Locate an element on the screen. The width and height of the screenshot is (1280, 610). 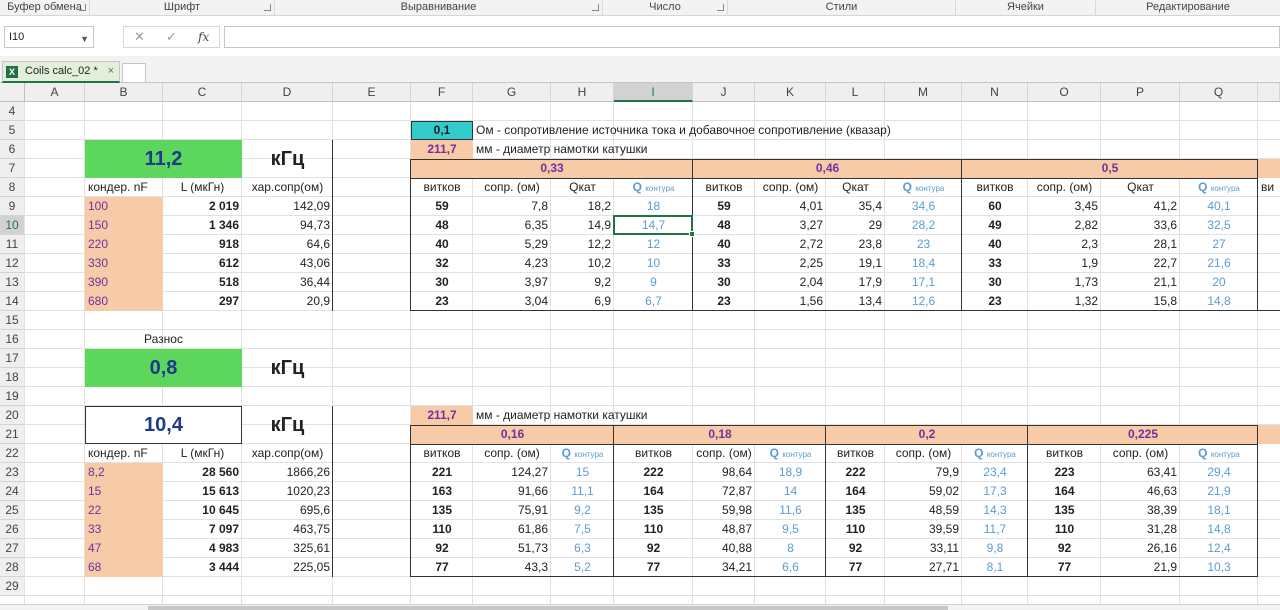
resonant-frequency-2: 10,4 is located at coordinates (163, 425).